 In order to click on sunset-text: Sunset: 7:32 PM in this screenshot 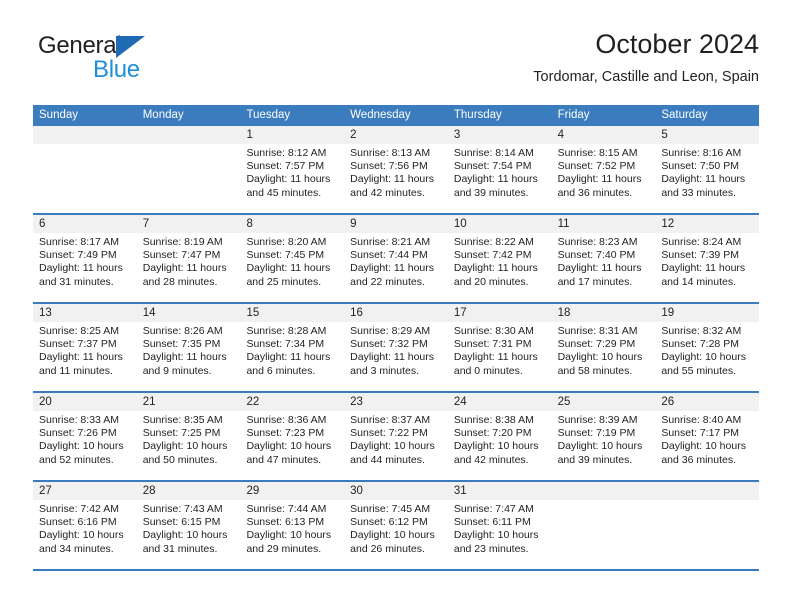, I will do `click(389, 344)`.